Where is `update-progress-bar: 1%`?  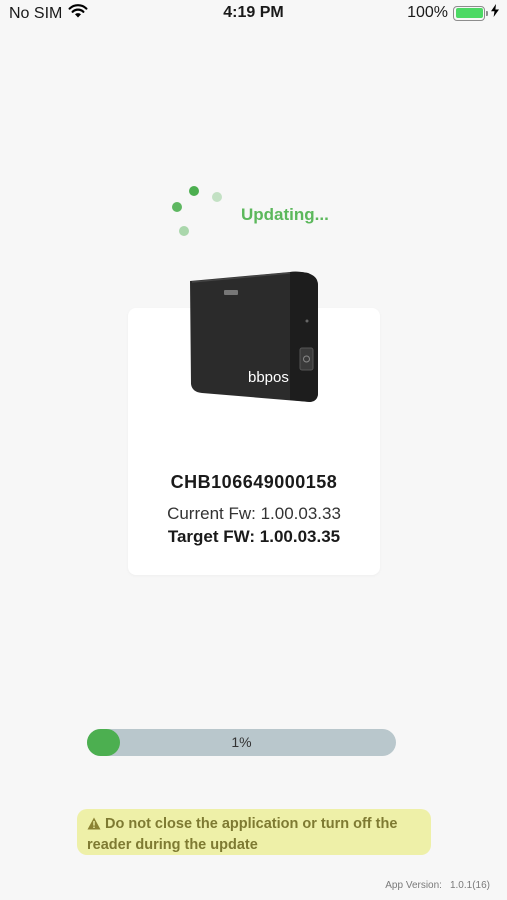
update-progress-bar: 1% is located at coordinates (241, 742).